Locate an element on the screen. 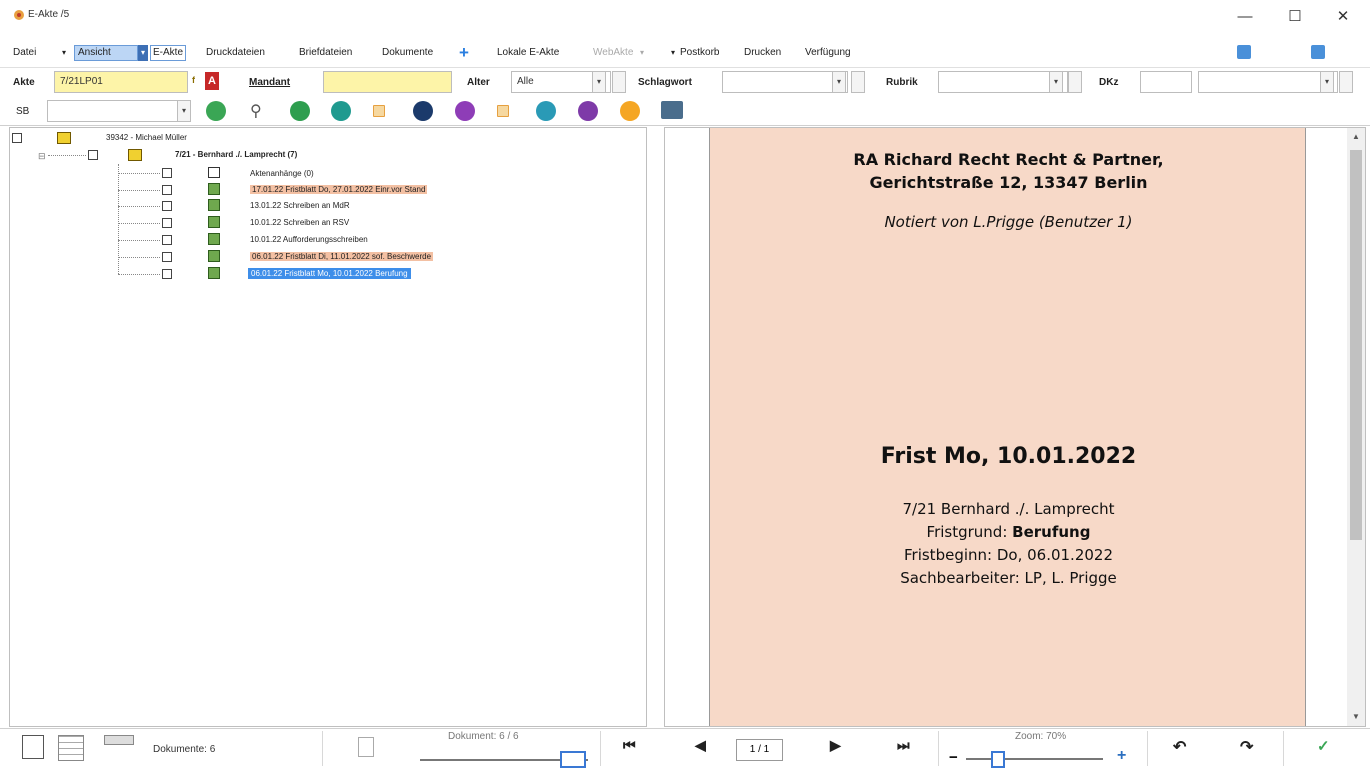 The image size is (1370, 768). scroll-thumb is located at coordinates (1356, 345).